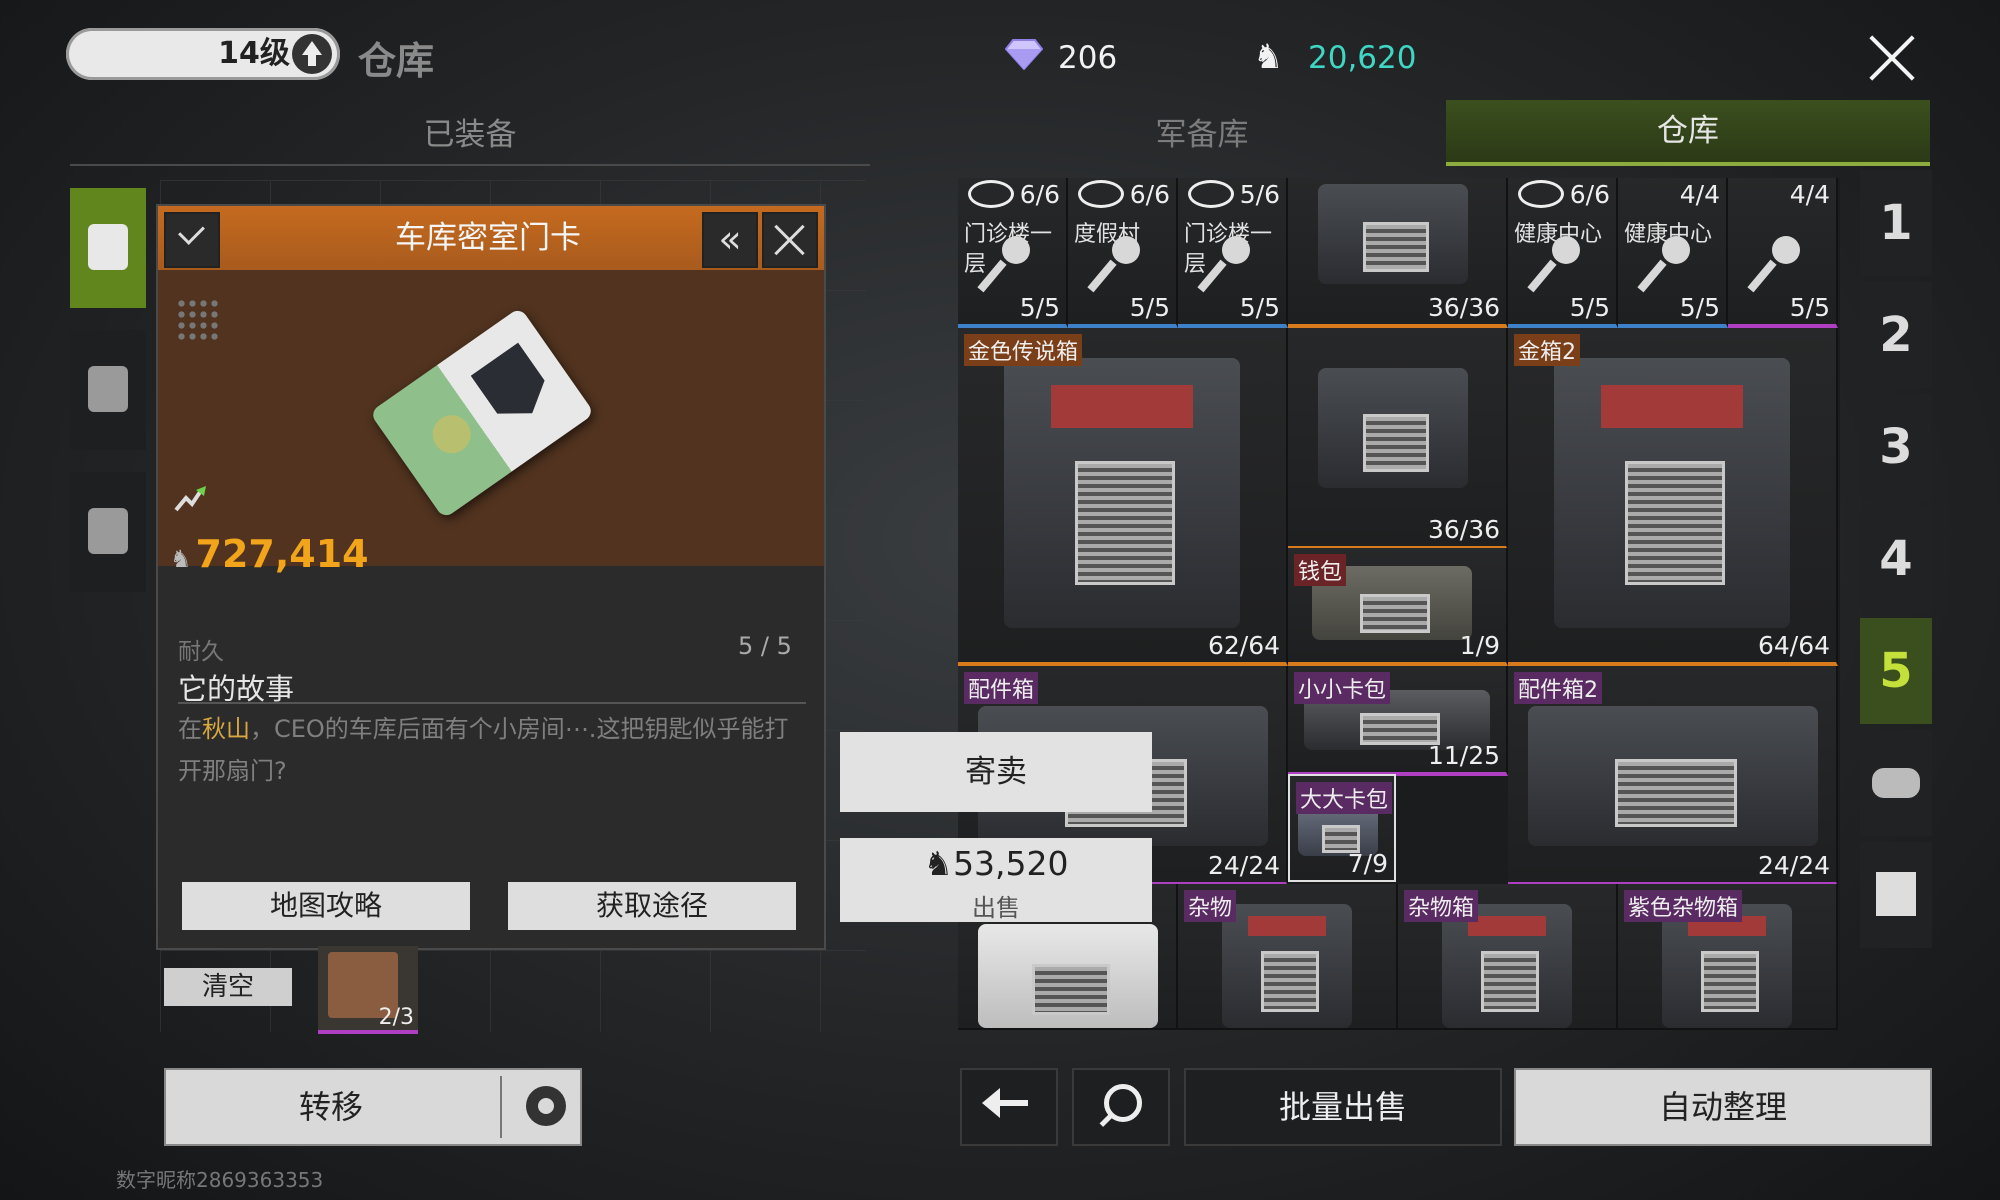 The width and height of the screenshot is (2000, 1200). I want to click on warehouse-page-5: 5, so click(1896, 671).